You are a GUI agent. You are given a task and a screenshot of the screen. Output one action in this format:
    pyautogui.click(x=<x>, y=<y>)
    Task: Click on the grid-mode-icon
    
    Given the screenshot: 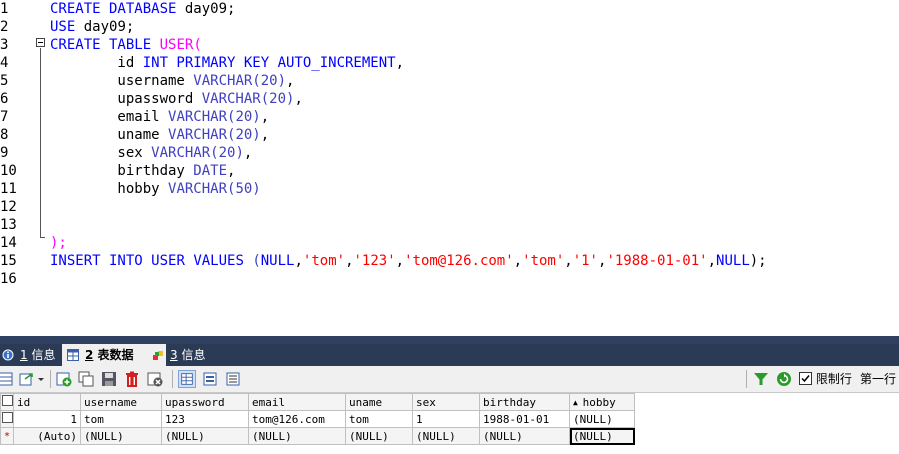 What is the action you would take?
    pyautogui.click(x=187, y=379)
    